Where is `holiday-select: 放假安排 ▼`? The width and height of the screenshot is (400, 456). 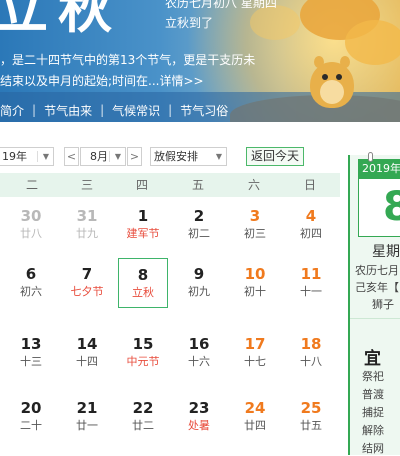 holiday-select: 放假安排 ▼ is located at coordinates (188, 156).